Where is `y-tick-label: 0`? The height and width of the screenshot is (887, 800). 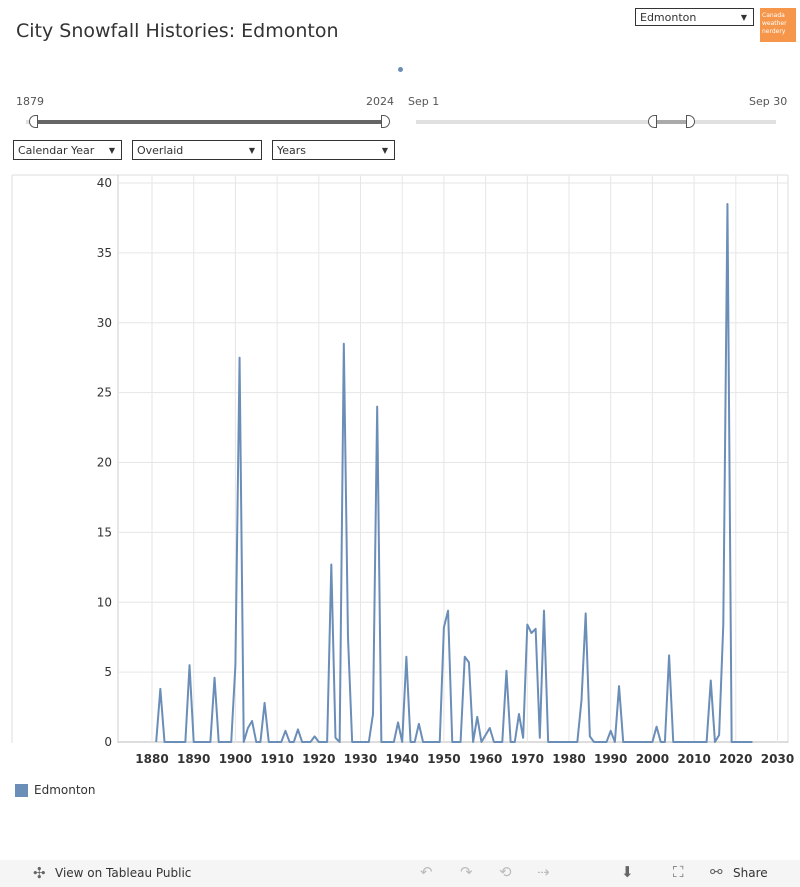 y-tick-label: 0 is located at coordinates (108, 742).